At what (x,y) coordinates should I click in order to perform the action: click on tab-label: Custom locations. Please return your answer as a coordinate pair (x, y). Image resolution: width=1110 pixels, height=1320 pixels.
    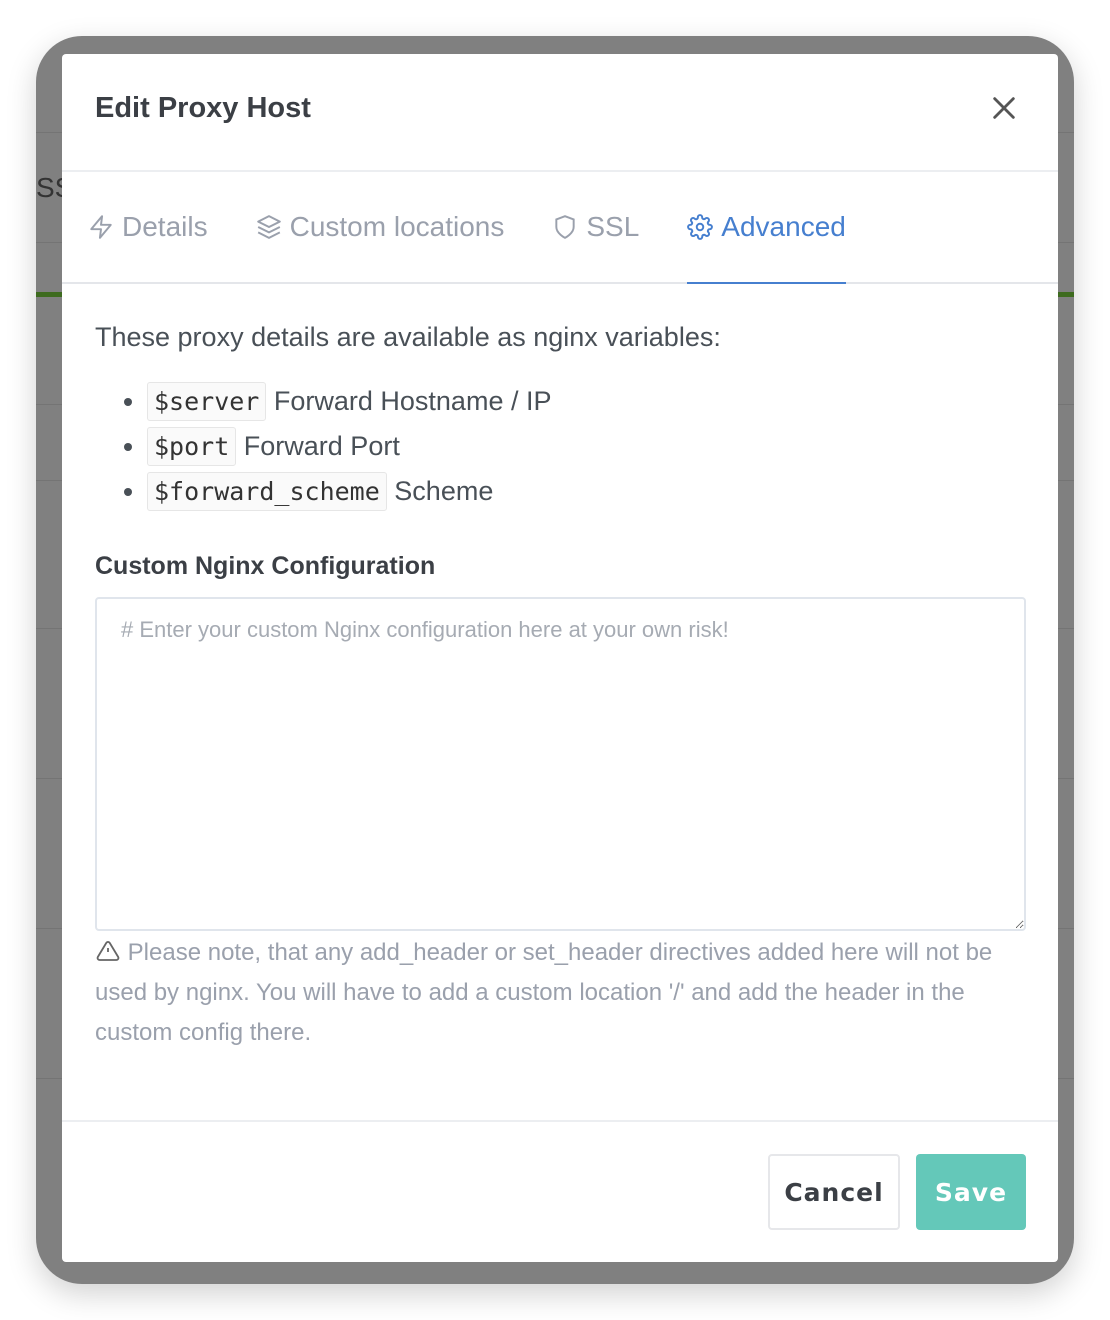
    Looking at the image, I should click on (397, 226).